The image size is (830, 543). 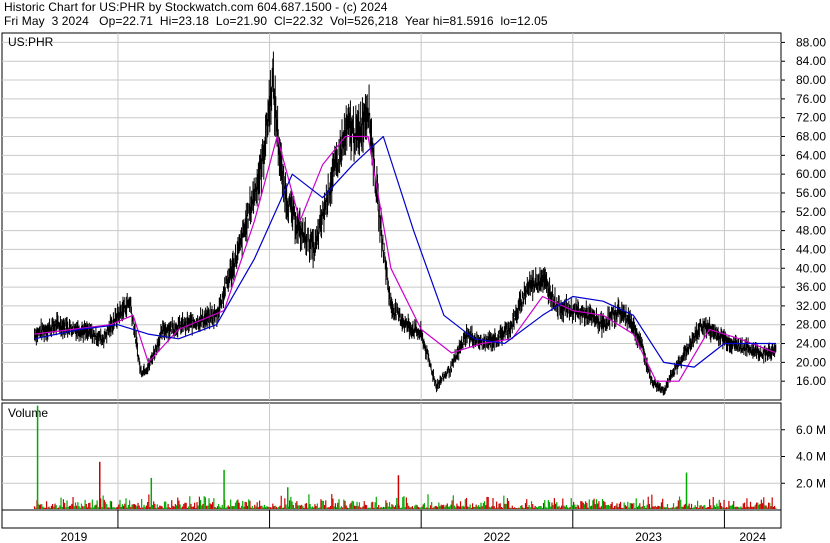 What do you see at coordinates (811, 362) in the screenshot?
I see `price-tick-label: 20.00` at bounding box center [811, 362].